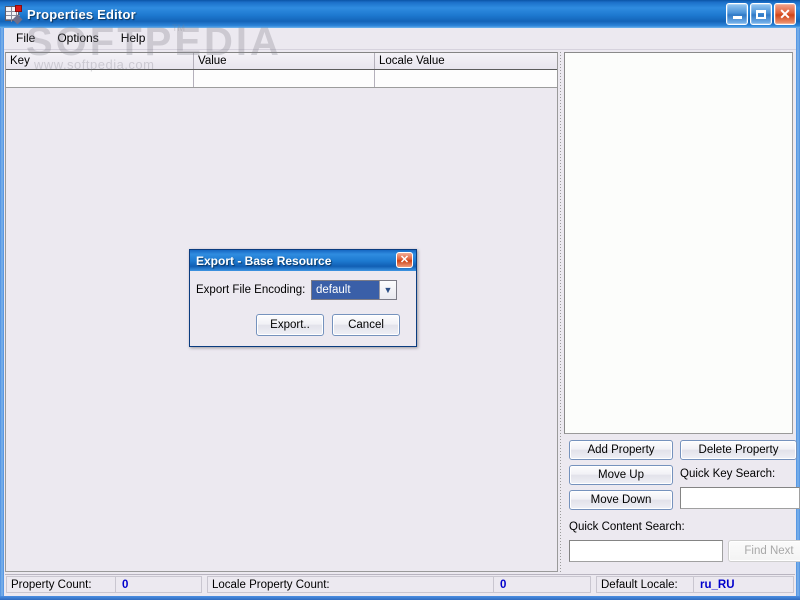  I want to click on cell-key, so click(100, 78).